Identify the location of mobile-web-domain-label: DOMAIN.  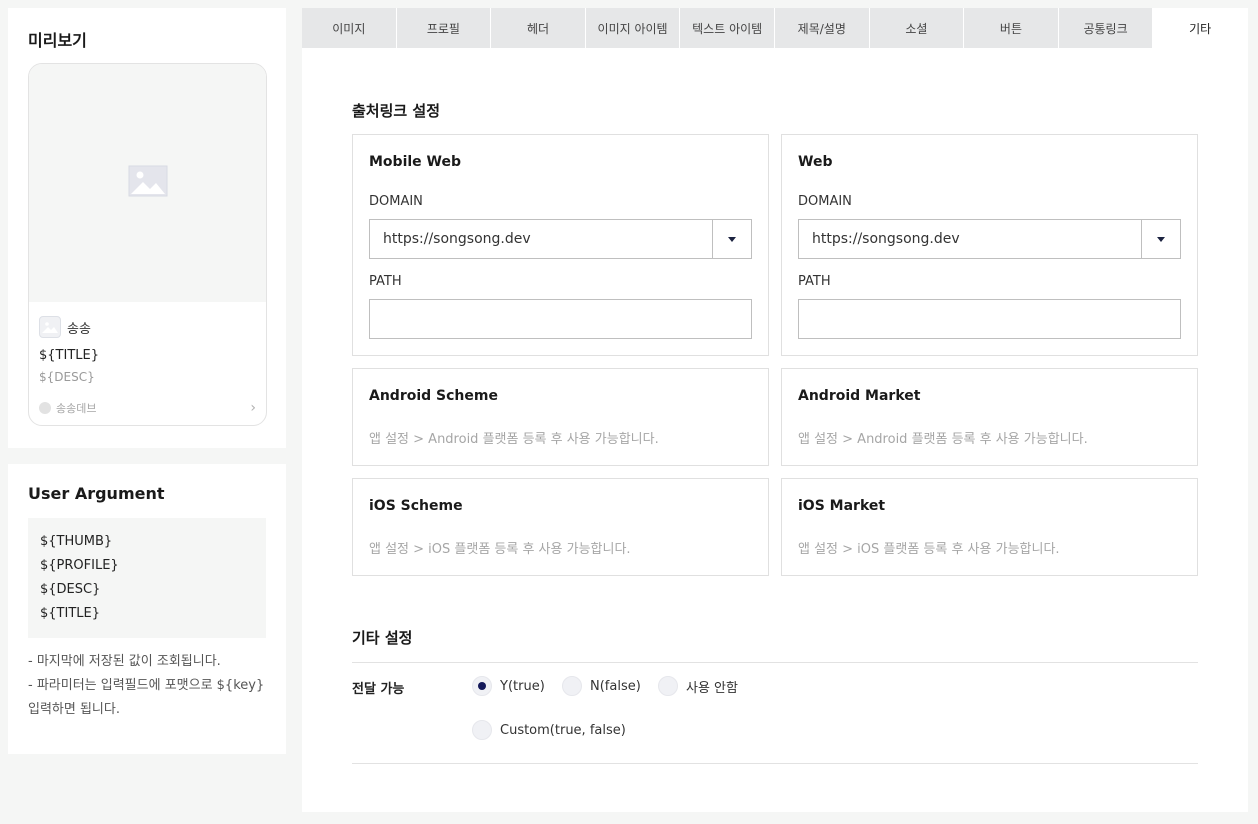
(396, 201).